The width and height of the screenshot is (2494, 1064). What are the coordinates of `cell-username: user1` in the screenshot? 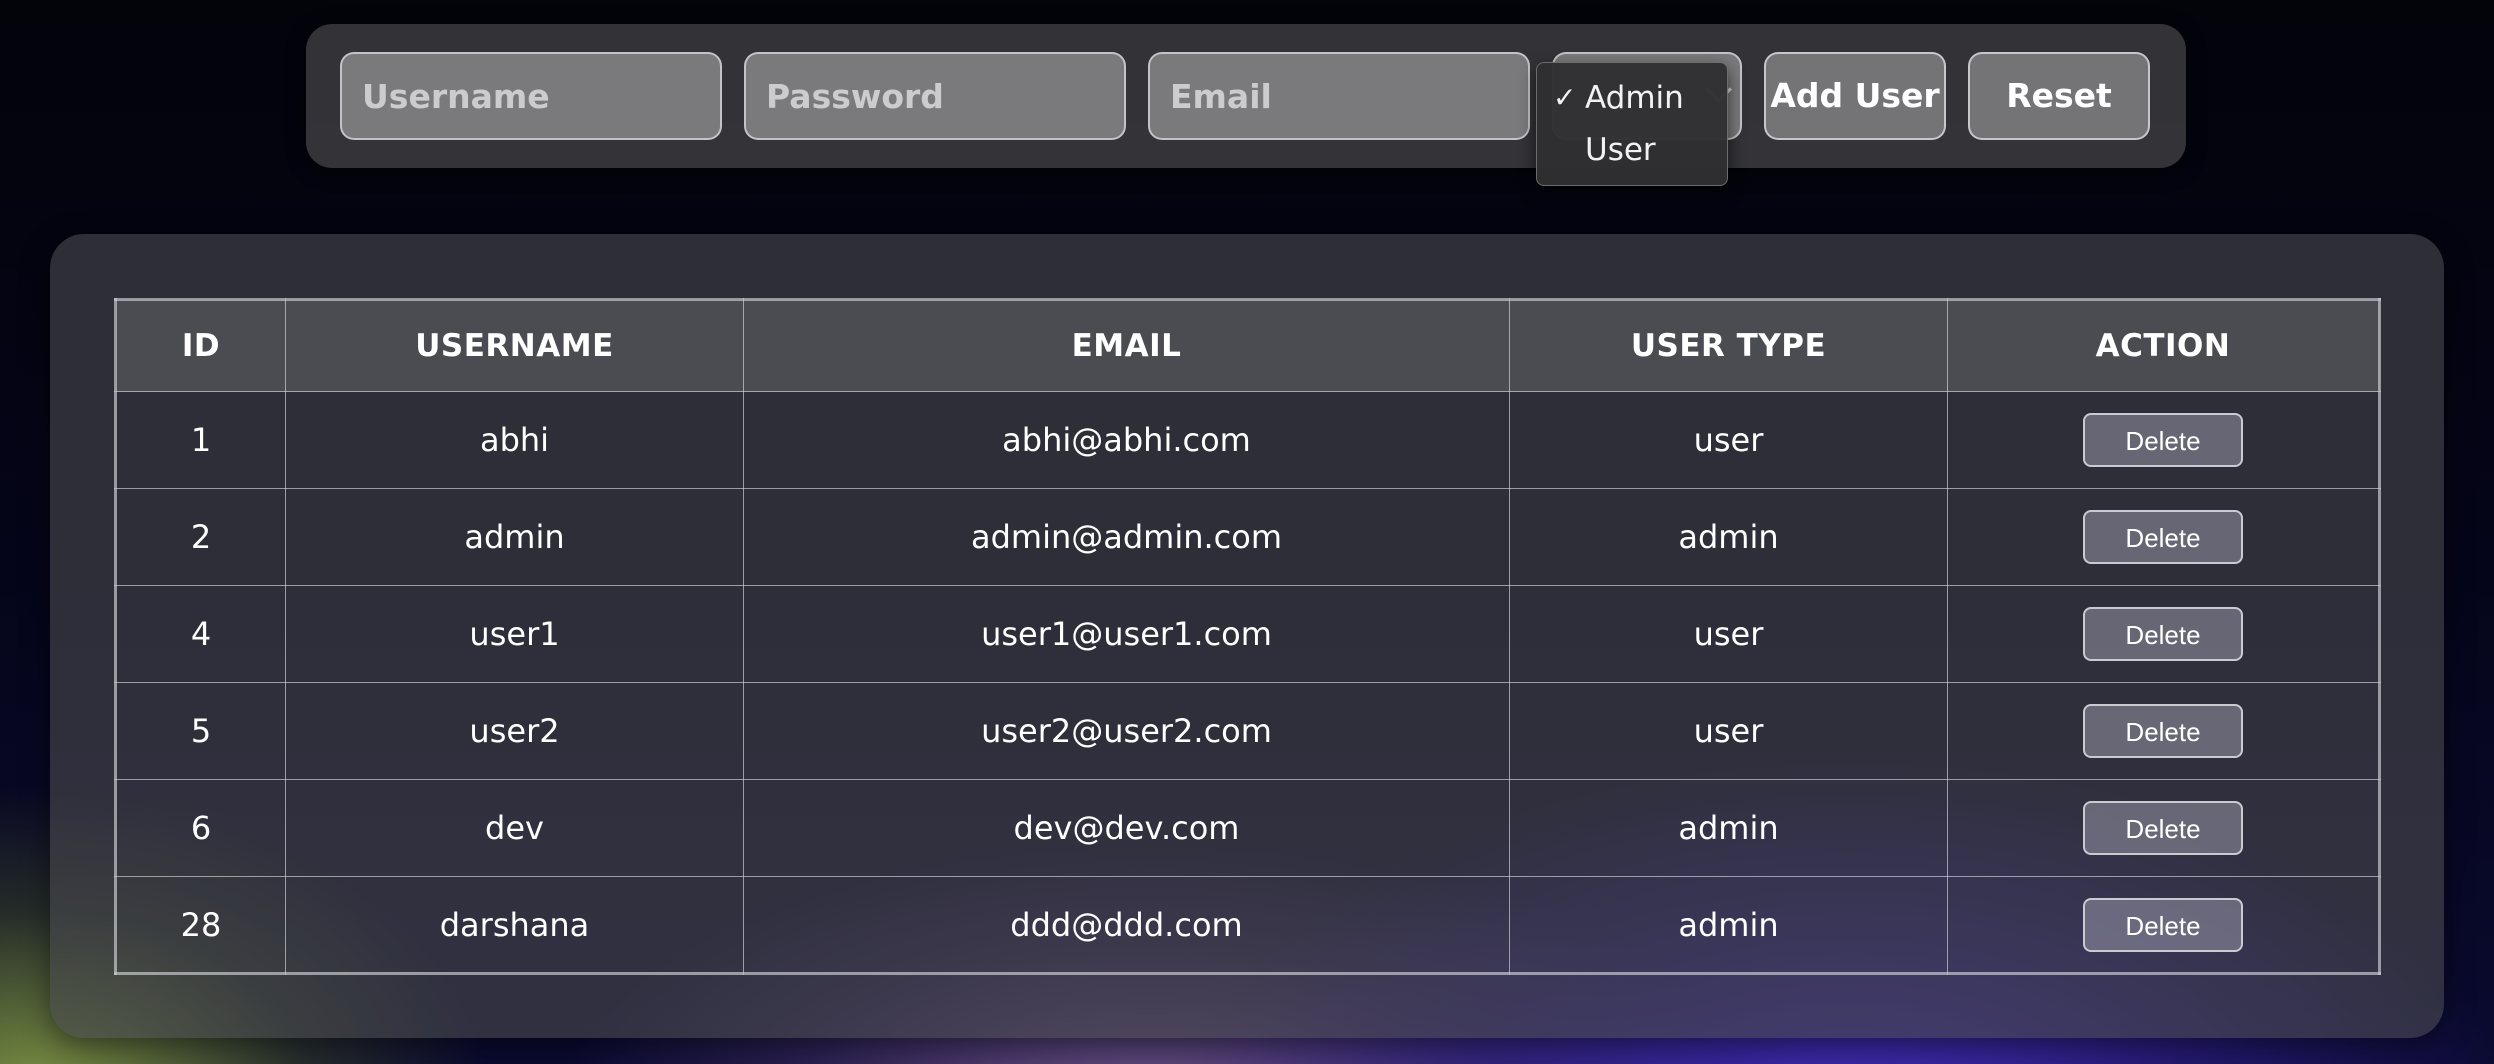 It's located at (514, 634).